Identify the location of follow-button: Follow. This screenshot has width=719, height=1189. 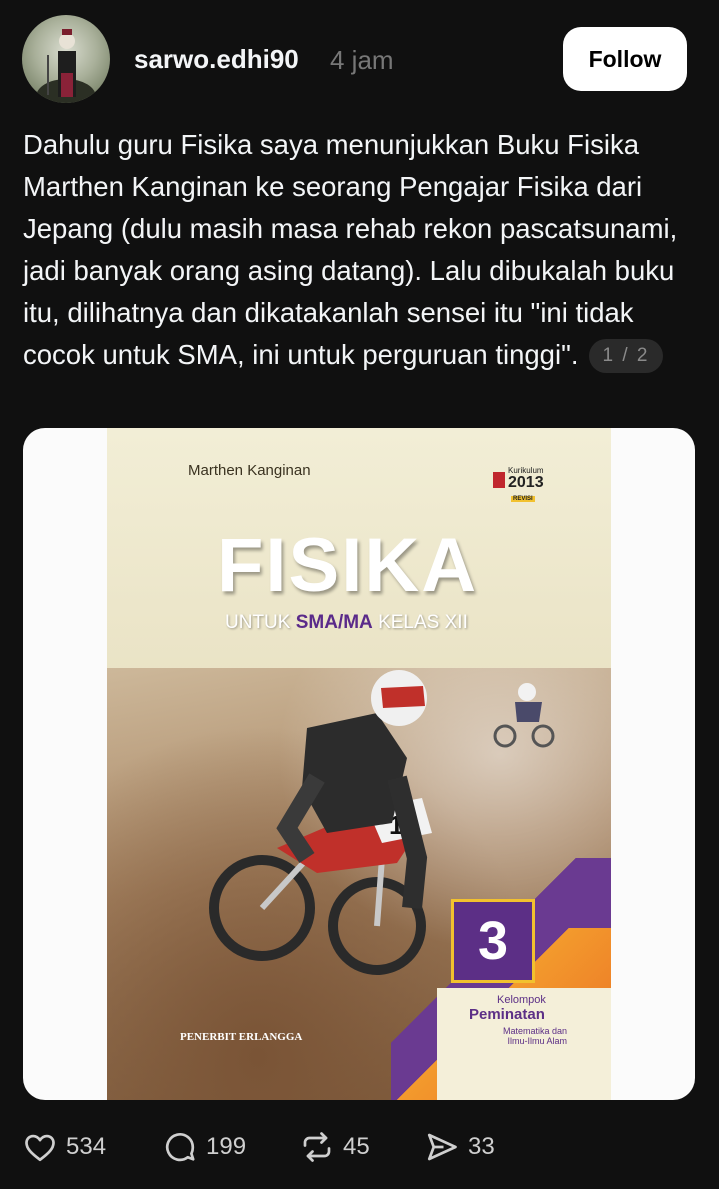
(625, 59).